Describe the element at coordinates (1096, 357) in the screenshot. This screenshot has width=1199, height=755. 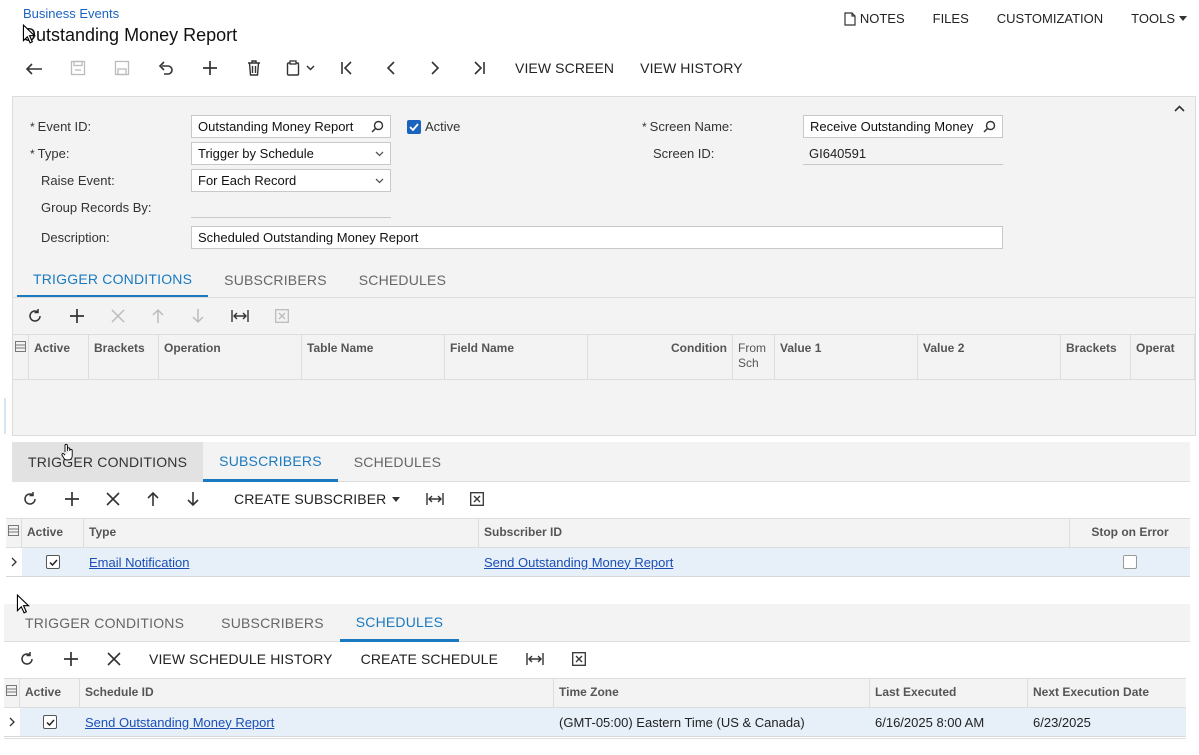
I see `col-brackets-close: Brackets` at that location.